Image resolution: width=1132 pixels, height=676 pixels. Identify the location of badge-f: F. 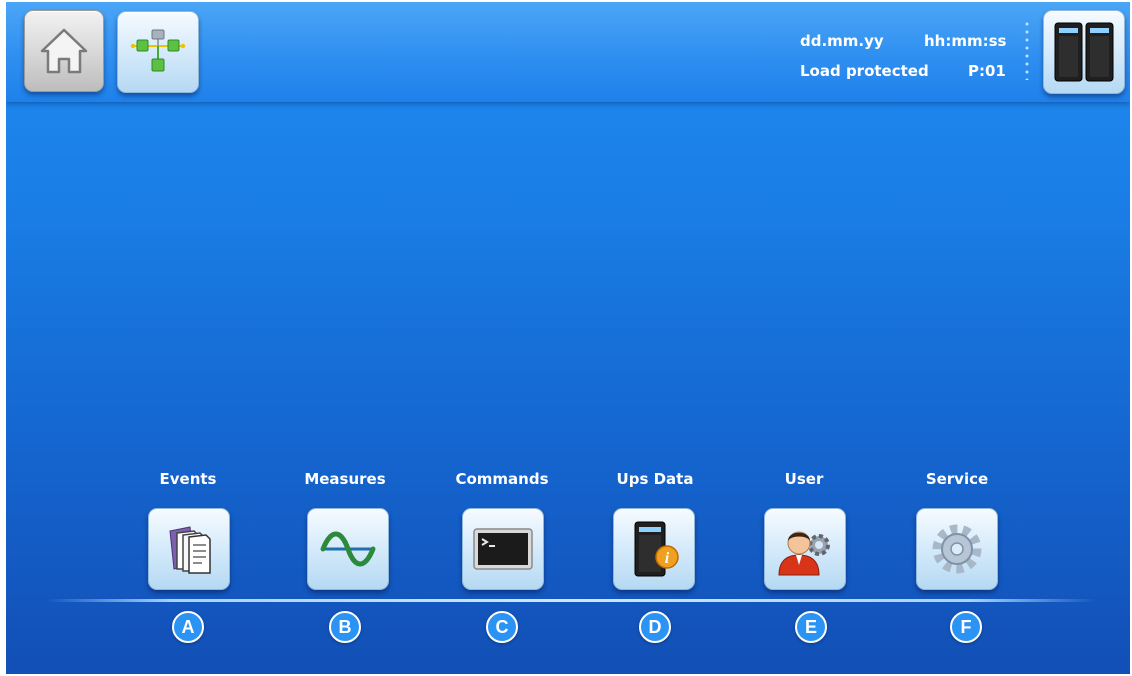
(966, 627).